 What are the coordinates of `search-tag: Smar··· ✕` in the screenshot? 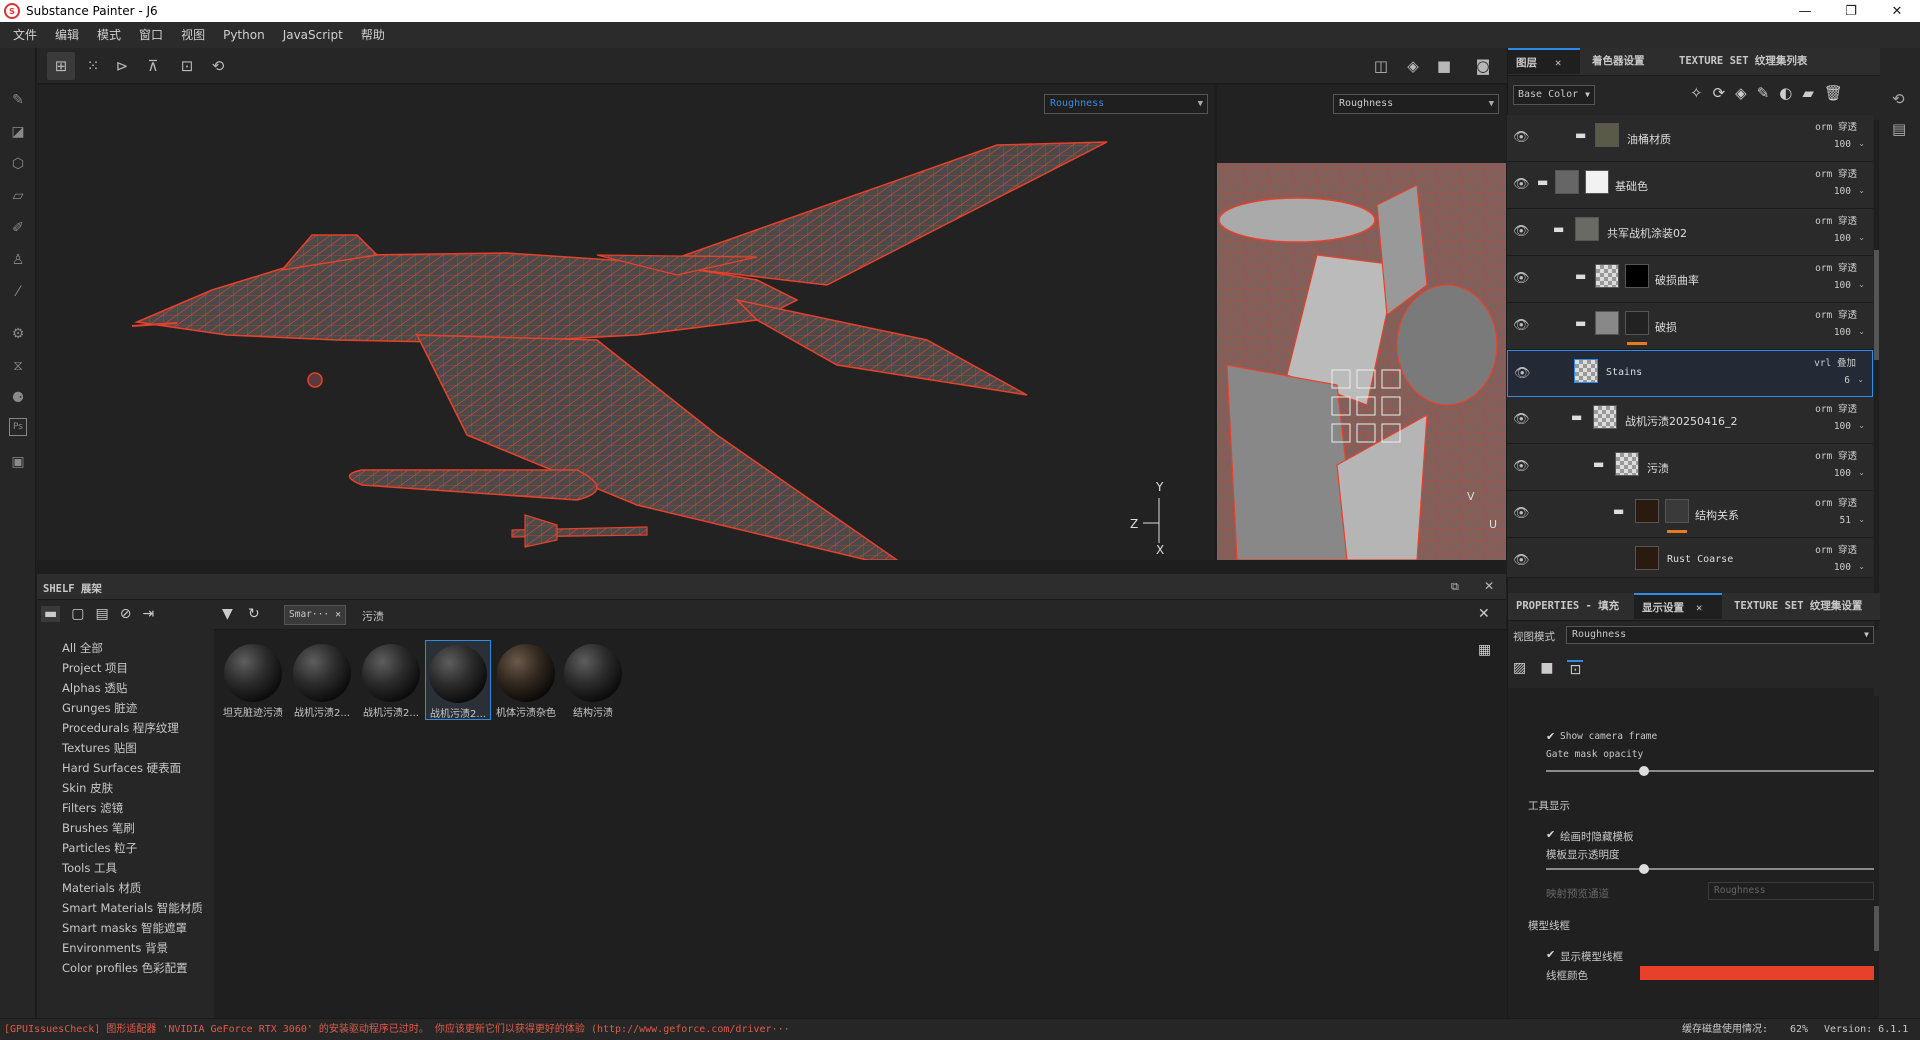 It's located at (315, 615).